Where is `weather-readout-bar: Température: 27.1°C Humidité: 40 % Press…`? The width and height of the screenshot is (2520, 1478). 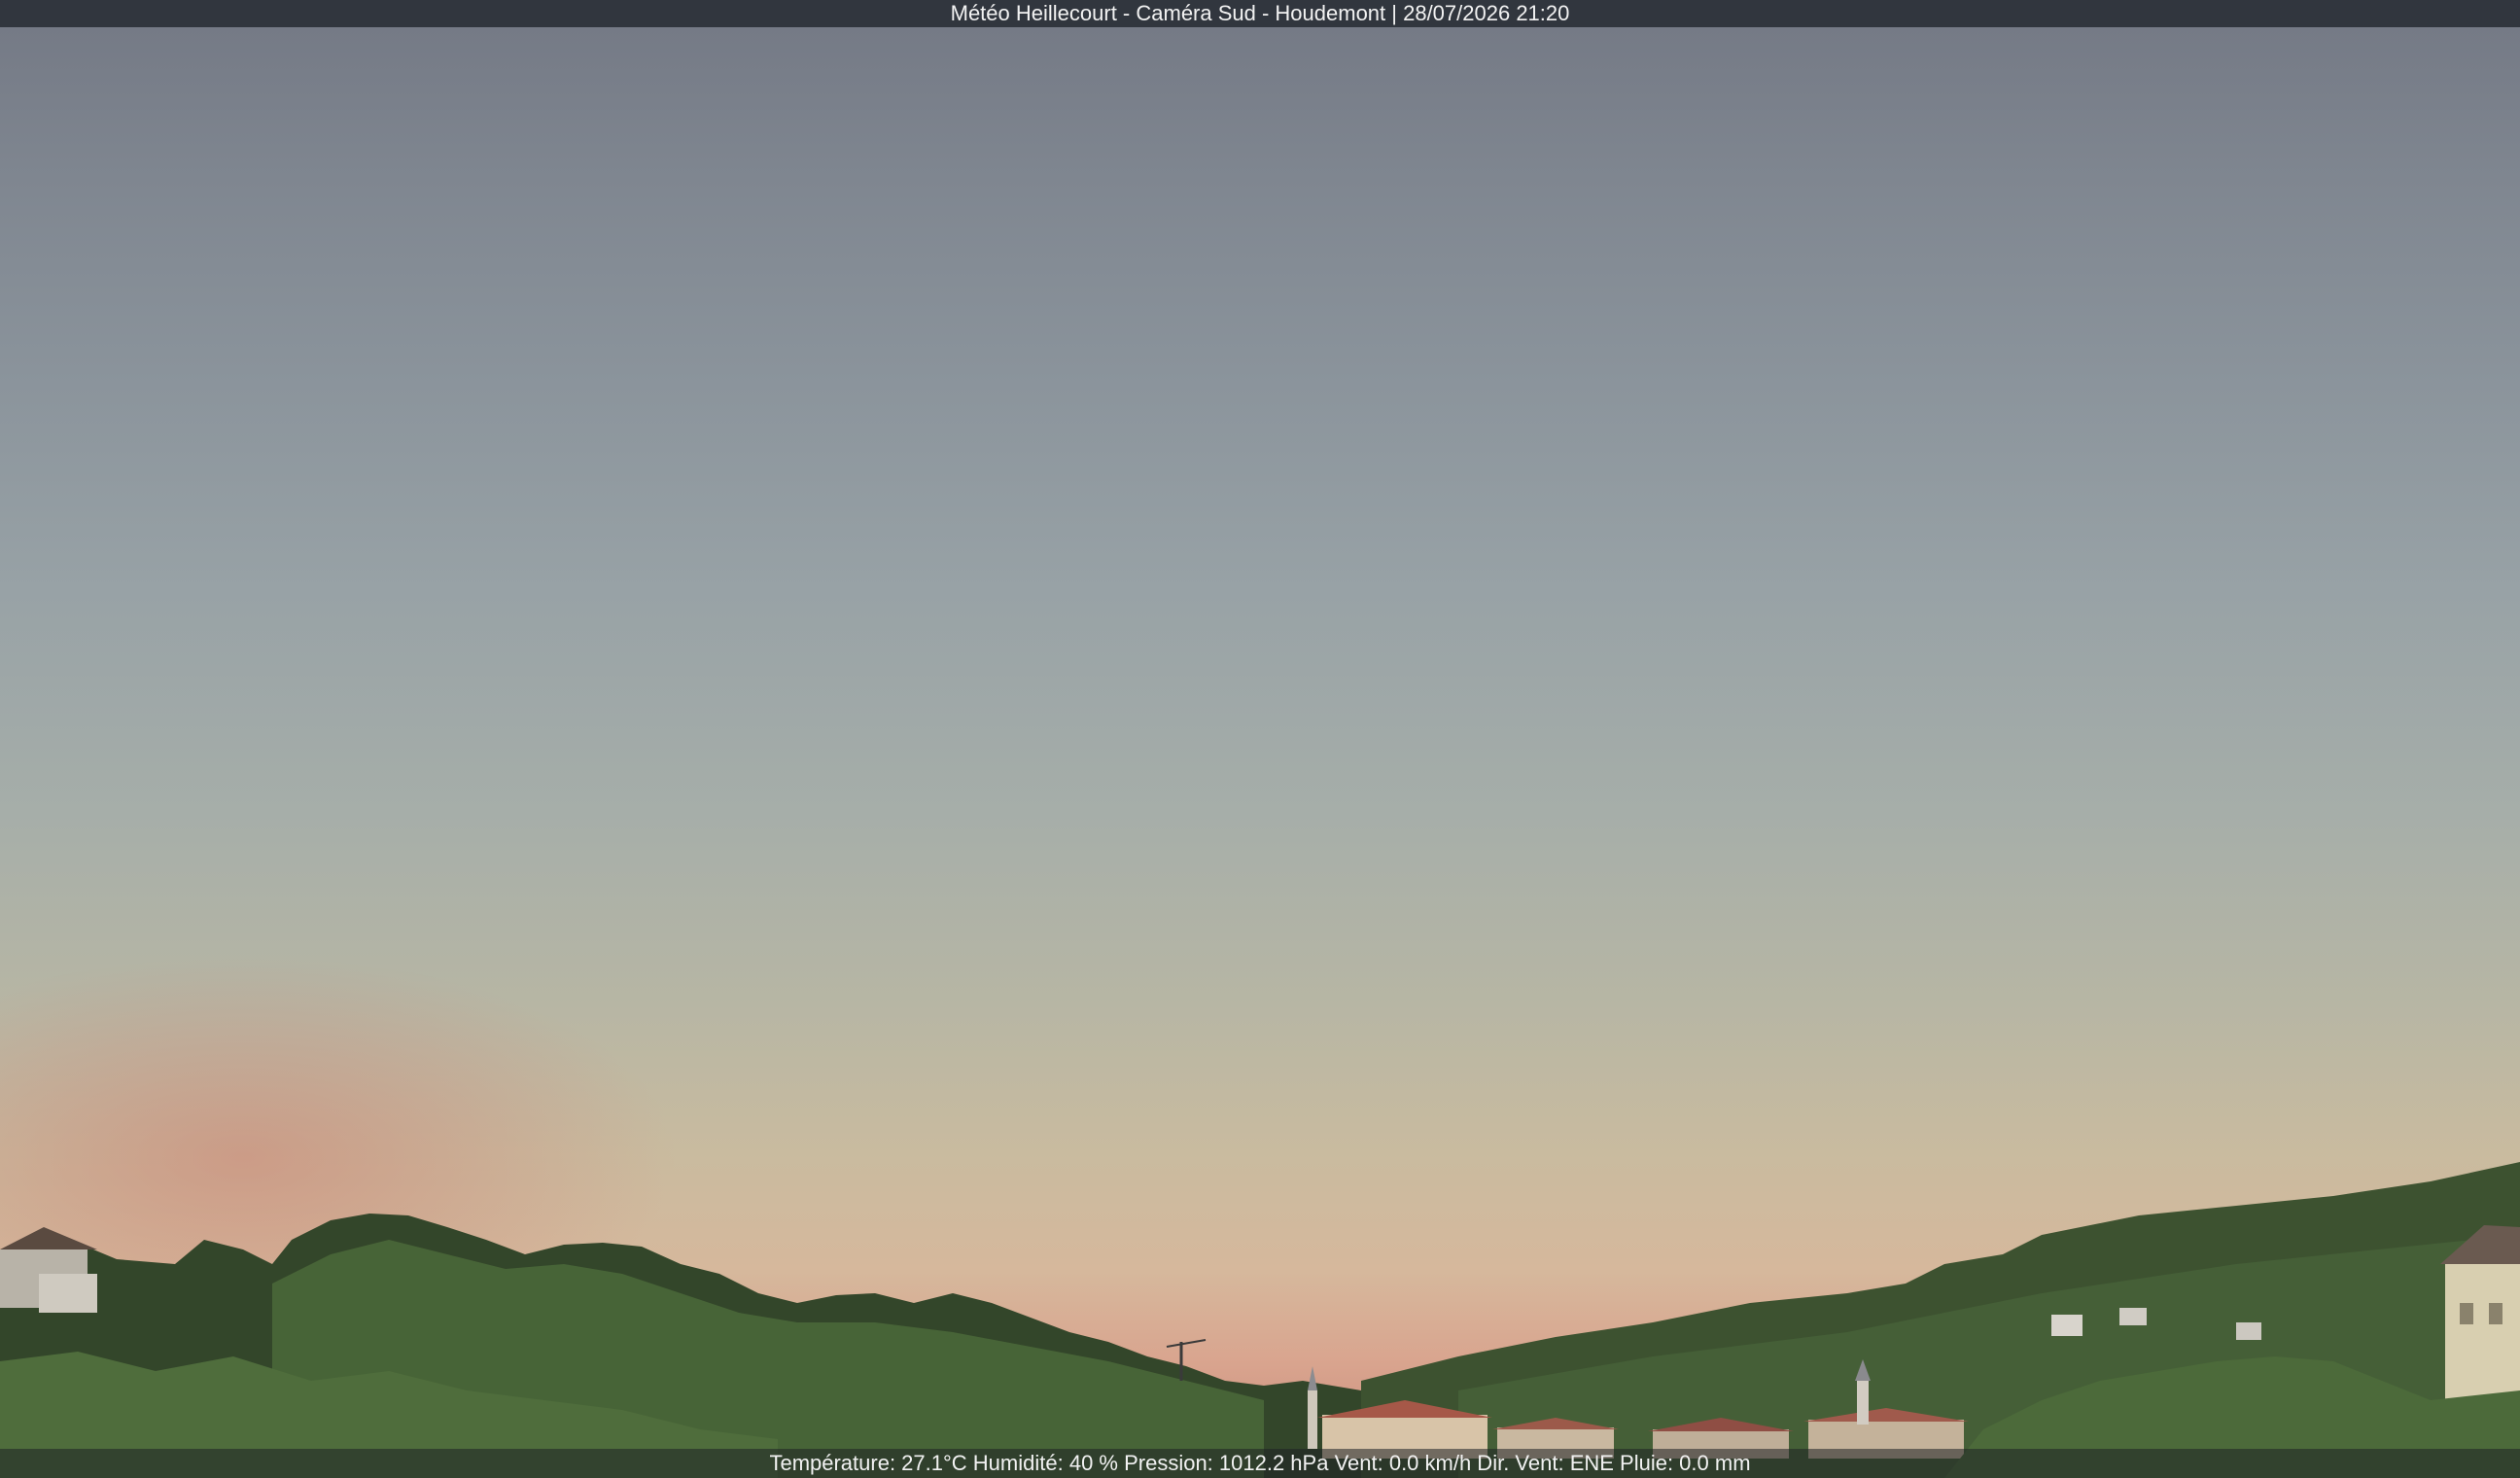 weather-readout-bar: Température: 27.1°C Humidité: 40 % Press… is located at coordinates (1260, 1463).